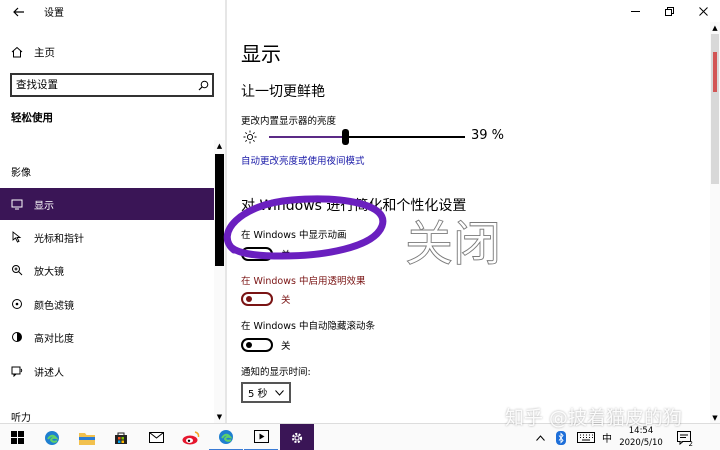 This screenshot has width=720, height=450. I want to click on monitor-icon, so click(17, 204).